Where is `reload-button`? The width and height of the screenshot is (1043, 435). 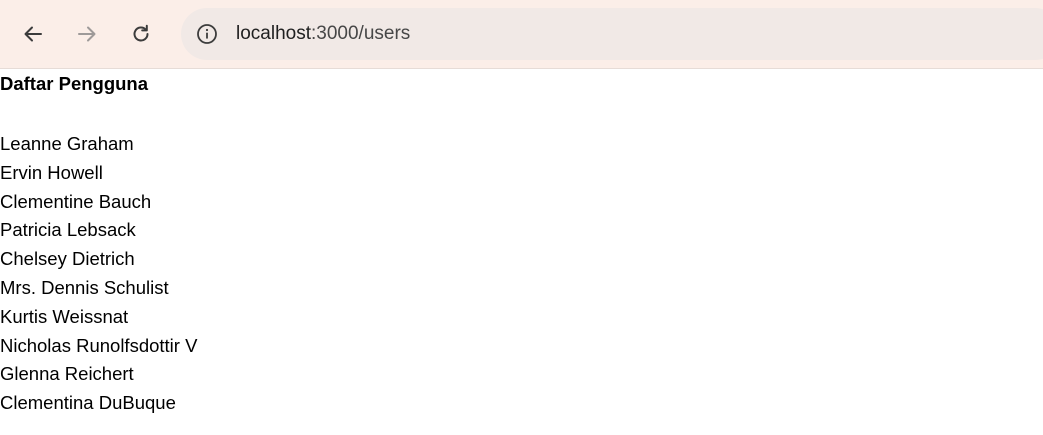
reload-button is located at coordinates (141, 34).